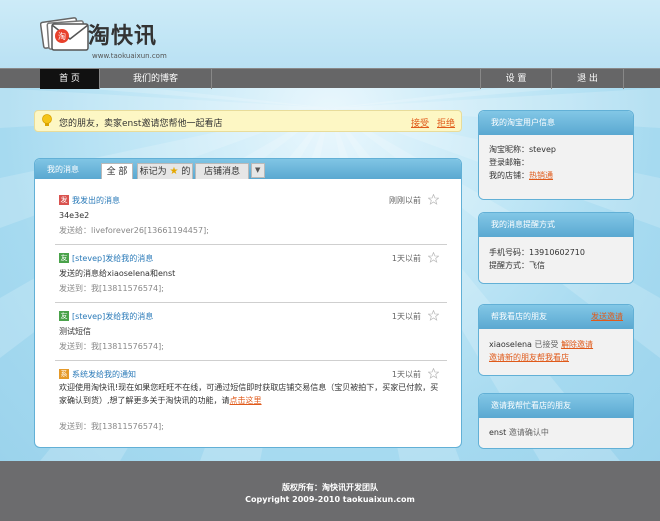 Image resolution: width=660 pixels, height=521 pixels. What do you see at coordinates (141, 124) in the screenshot?
I see `notice-text: 您的朋友，卖家enst邀请您帮他一起看店` at bounding box center [141, 124].